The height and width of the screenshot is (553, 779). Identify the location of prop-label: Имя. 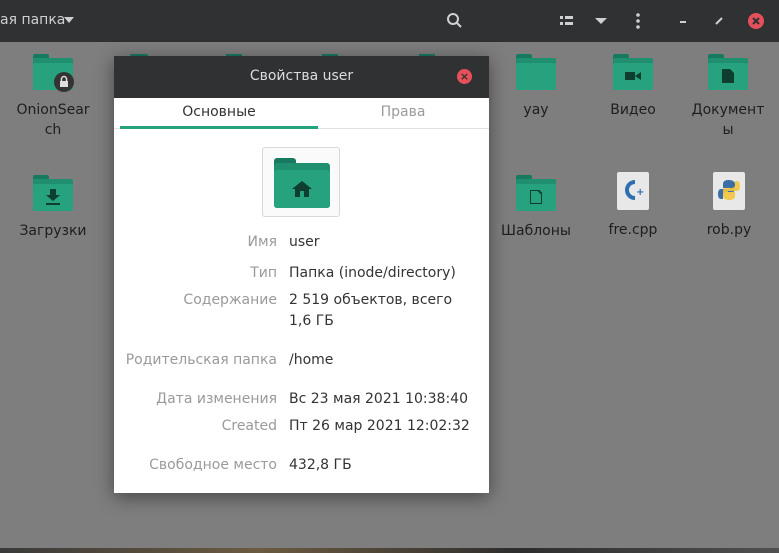
(262, 242).